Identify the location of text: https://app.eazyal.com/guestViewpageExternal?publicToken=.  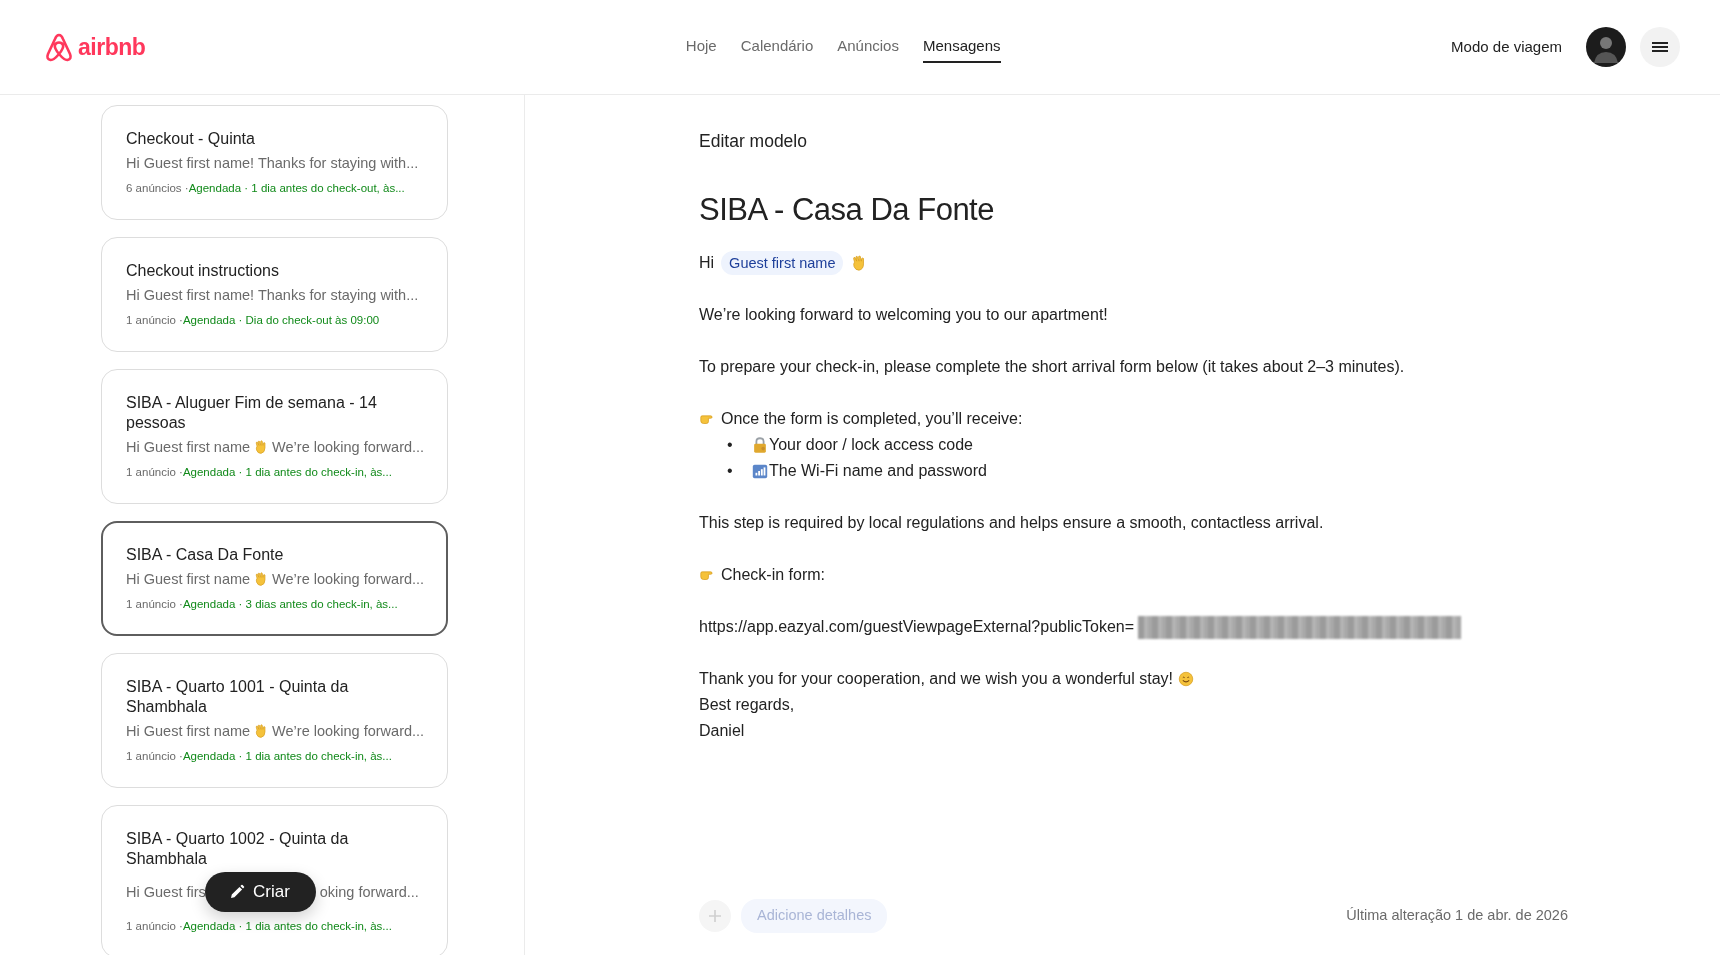
(917, 627).